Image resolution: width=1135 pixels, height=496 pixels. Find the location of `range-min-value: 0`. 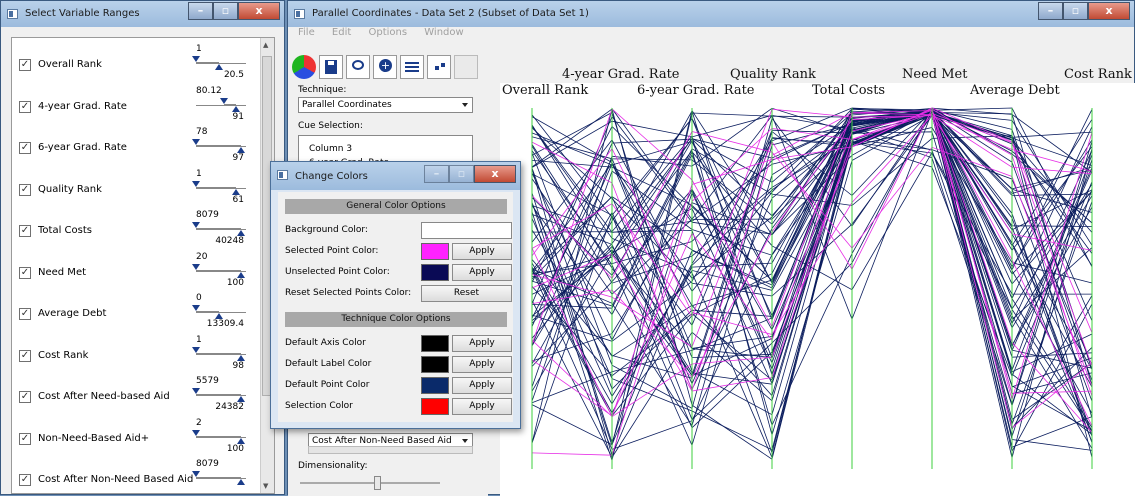

range-min-value: 0 is located at coordinates (199, 298).